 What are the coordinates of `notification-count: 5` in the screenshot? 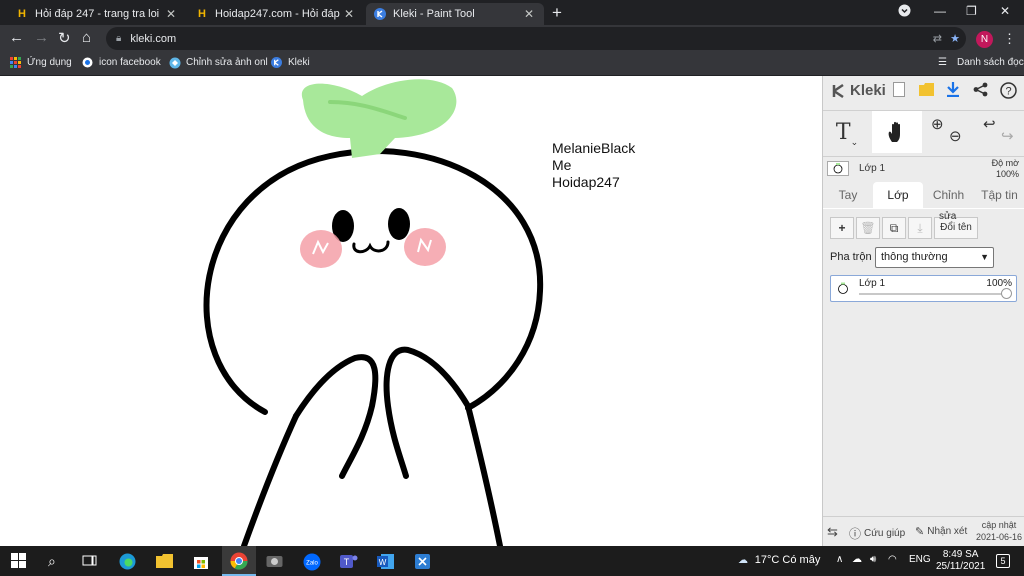 It's located at (1003, 561).